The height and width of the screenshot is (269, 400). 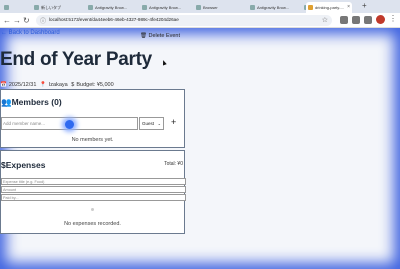 I want to click on add-member-button: +, so click(x=173, y=122).